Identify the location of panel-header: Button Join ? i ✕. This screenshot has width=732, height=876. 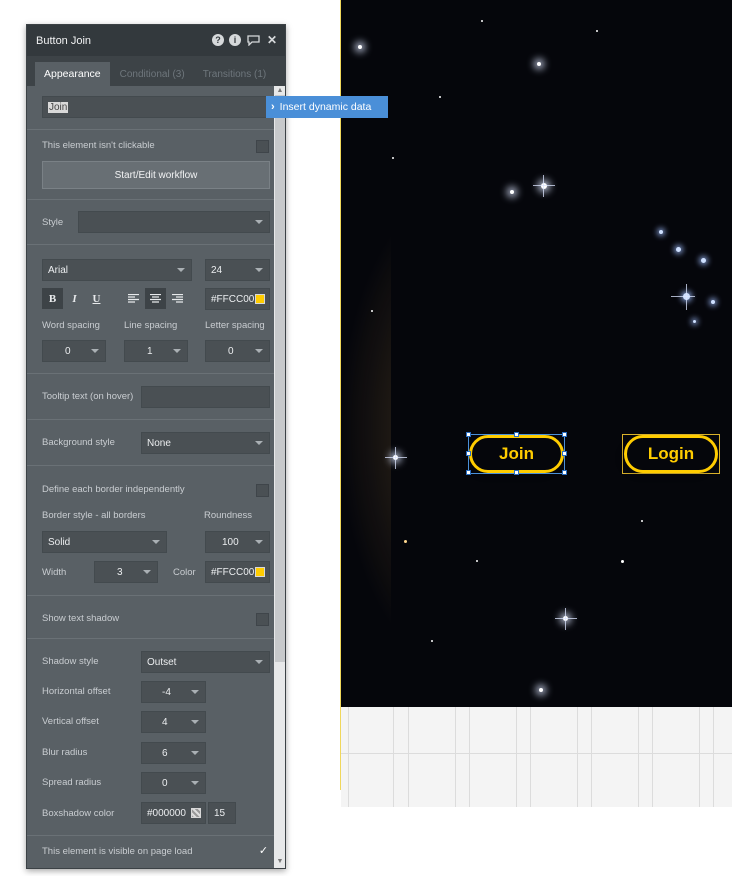
(156, 40).